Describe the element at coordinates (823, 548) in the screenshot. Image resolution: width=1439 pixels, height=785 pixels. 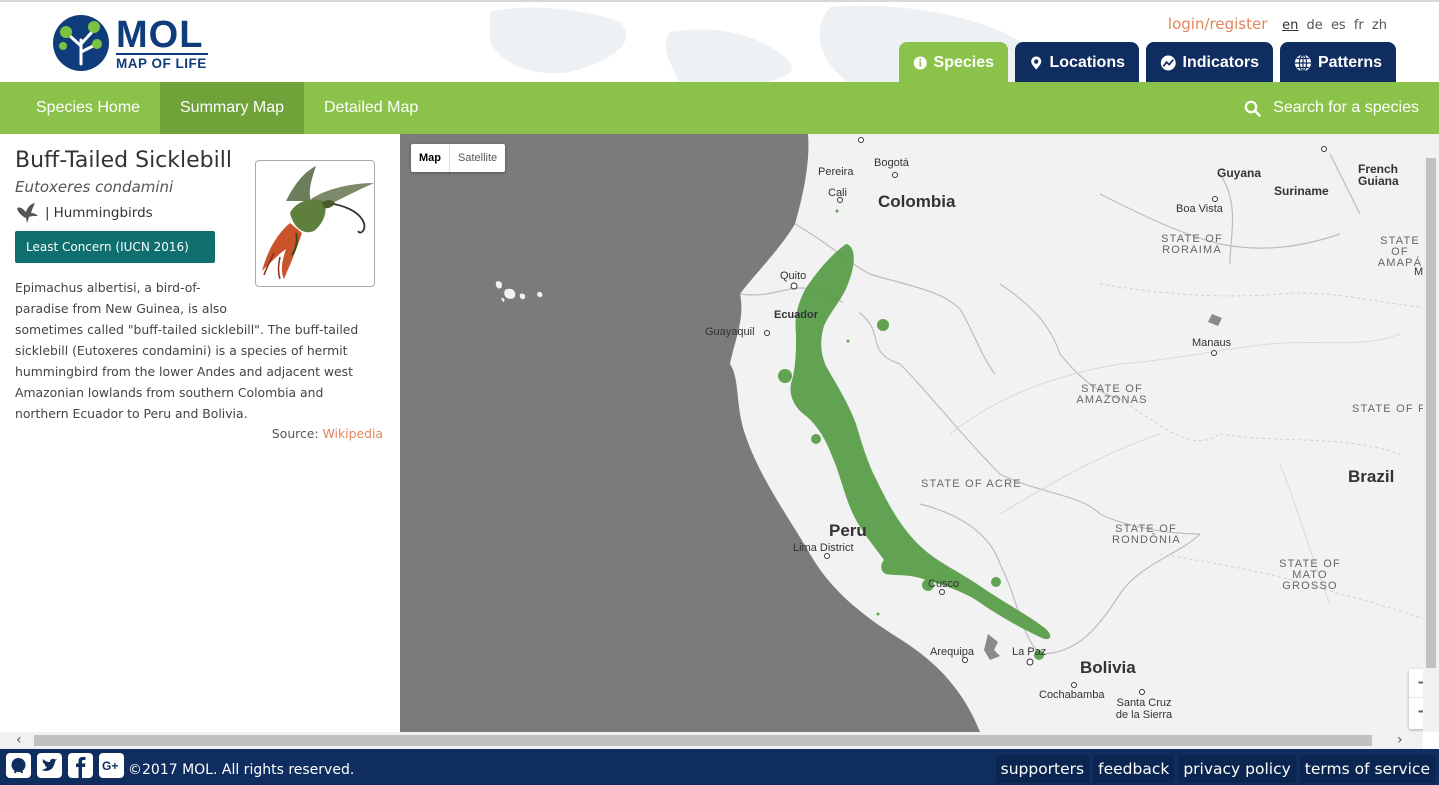
I see `map-label-lima: Lima District` at that location.